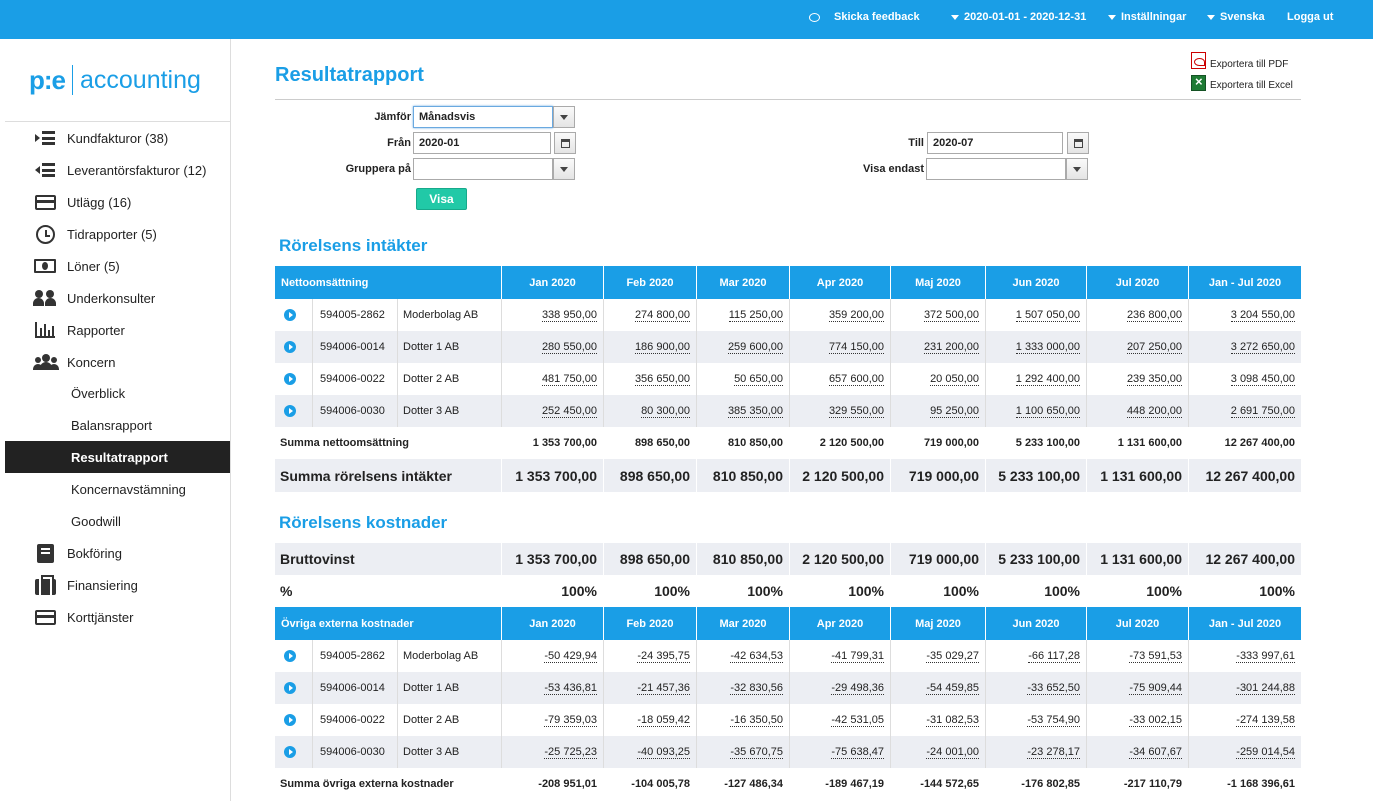 Image resolution: width=1373 pixels, height=801 pixels. What do you see at coordinates (755, 347) in the screenshot?
I see `amount-link: 259 600,00` at bounding box center [755, 347].